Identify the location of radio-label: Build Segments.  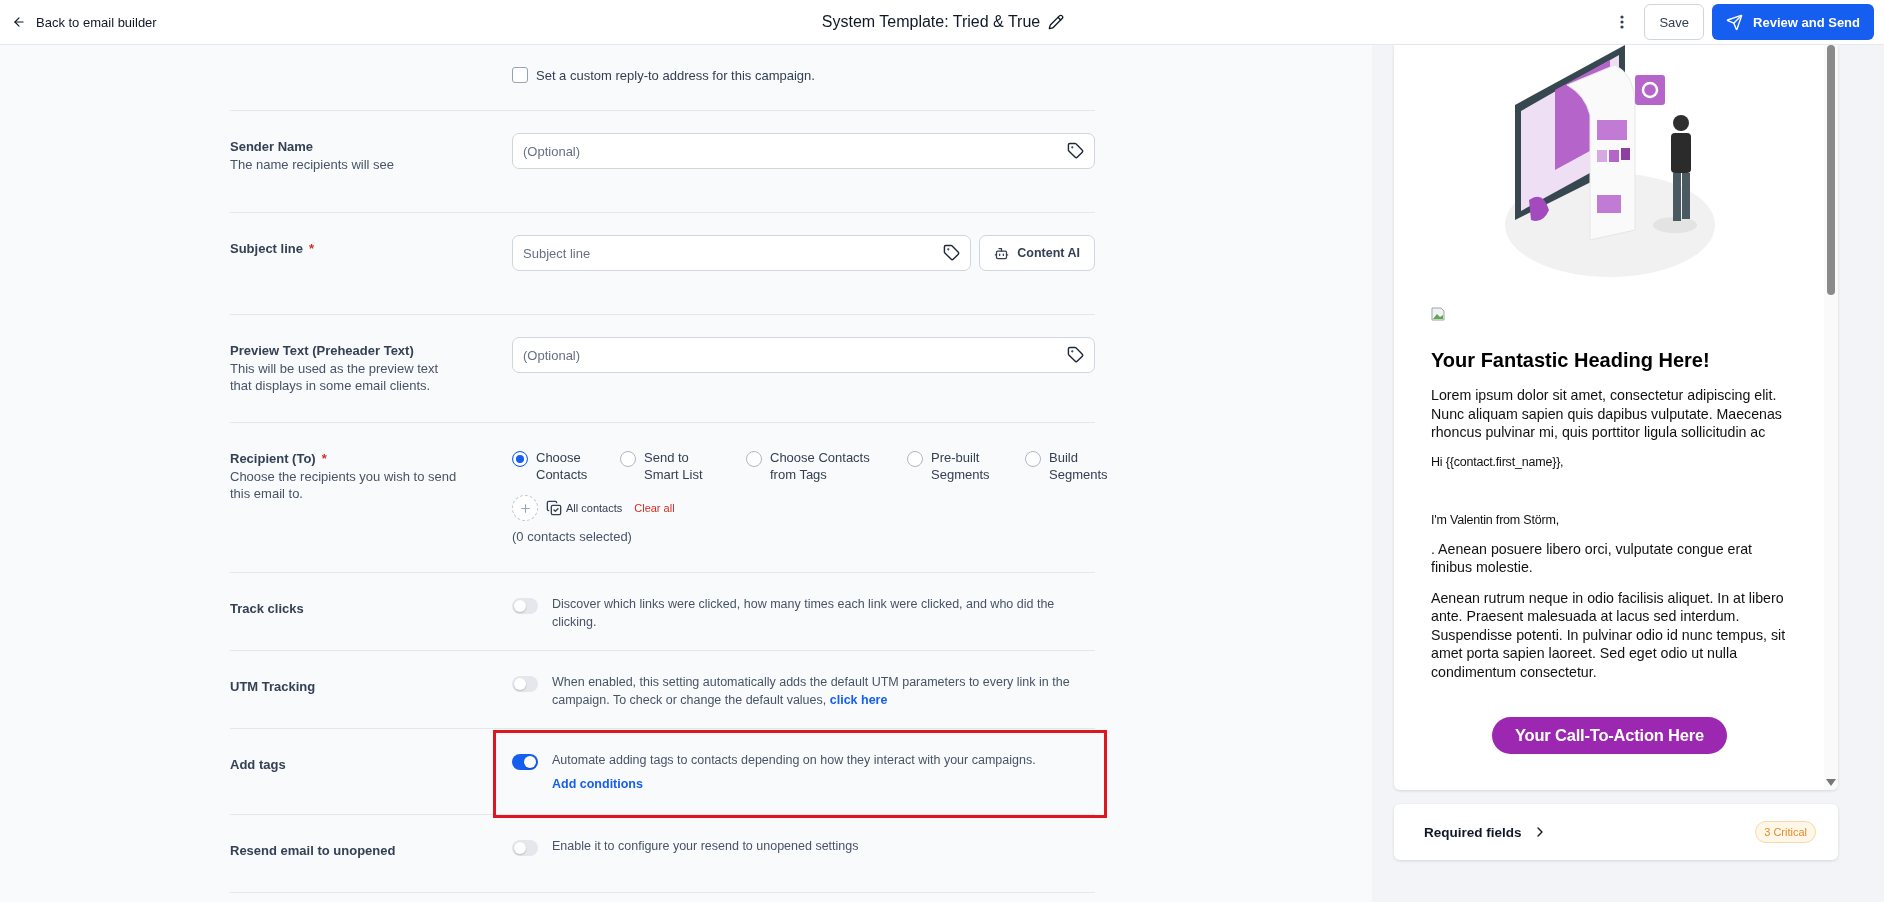
(1079, 466).